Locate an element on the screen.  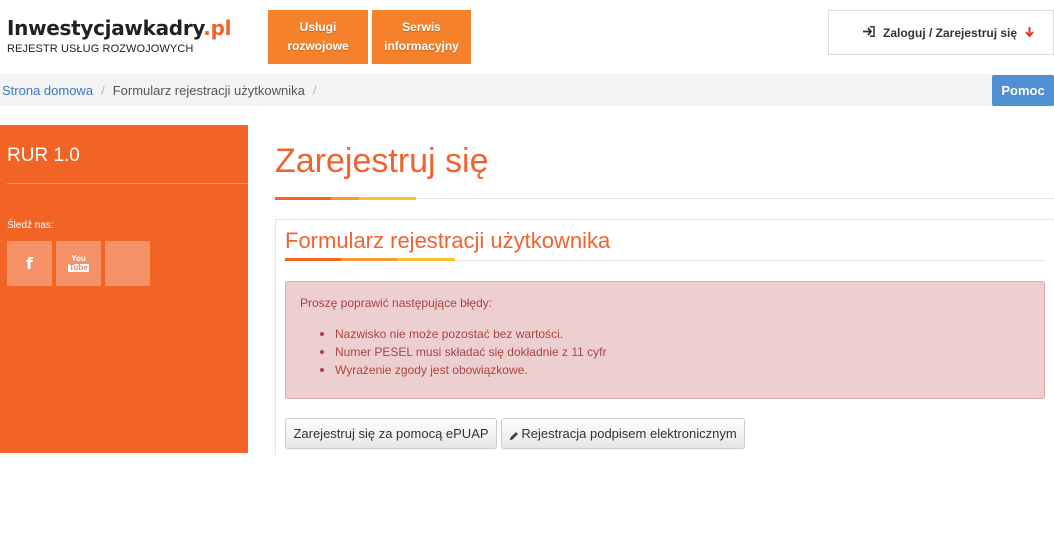
form-accent-yellow is located at coordinates (426, 259).